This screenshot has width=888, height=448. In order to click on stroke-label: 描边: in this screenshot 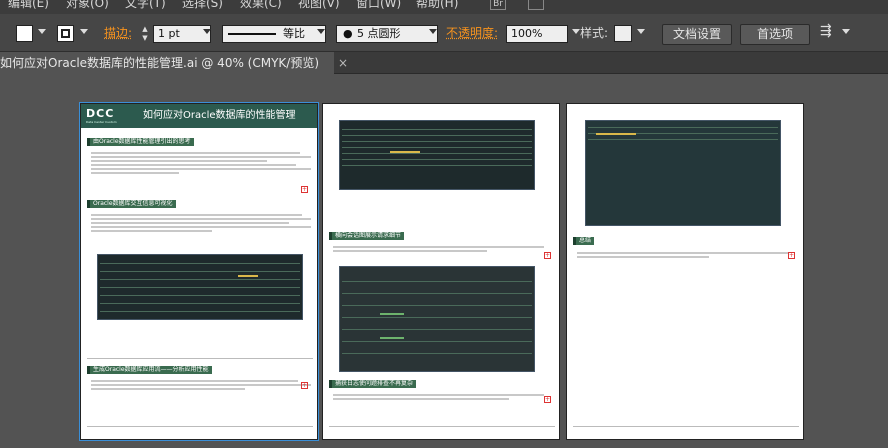, I will do `click(118, 33)`.